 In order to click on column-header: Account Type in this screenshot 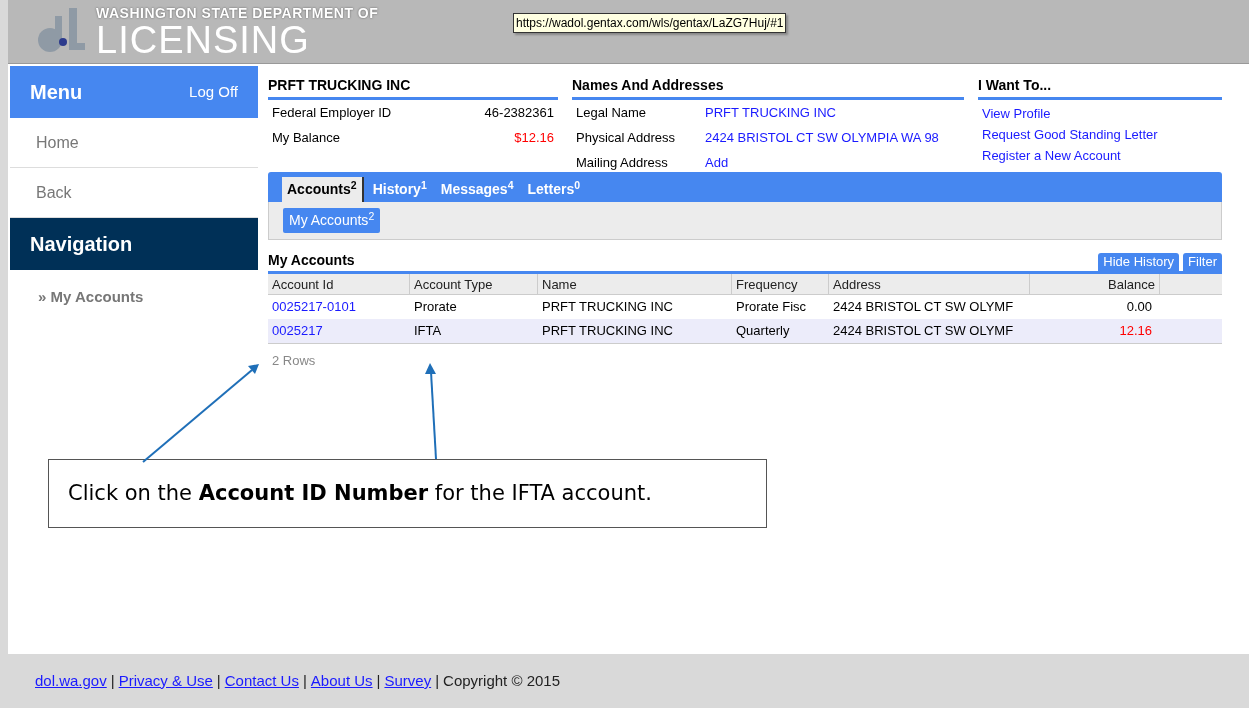, I will do `click(474, 284)`.